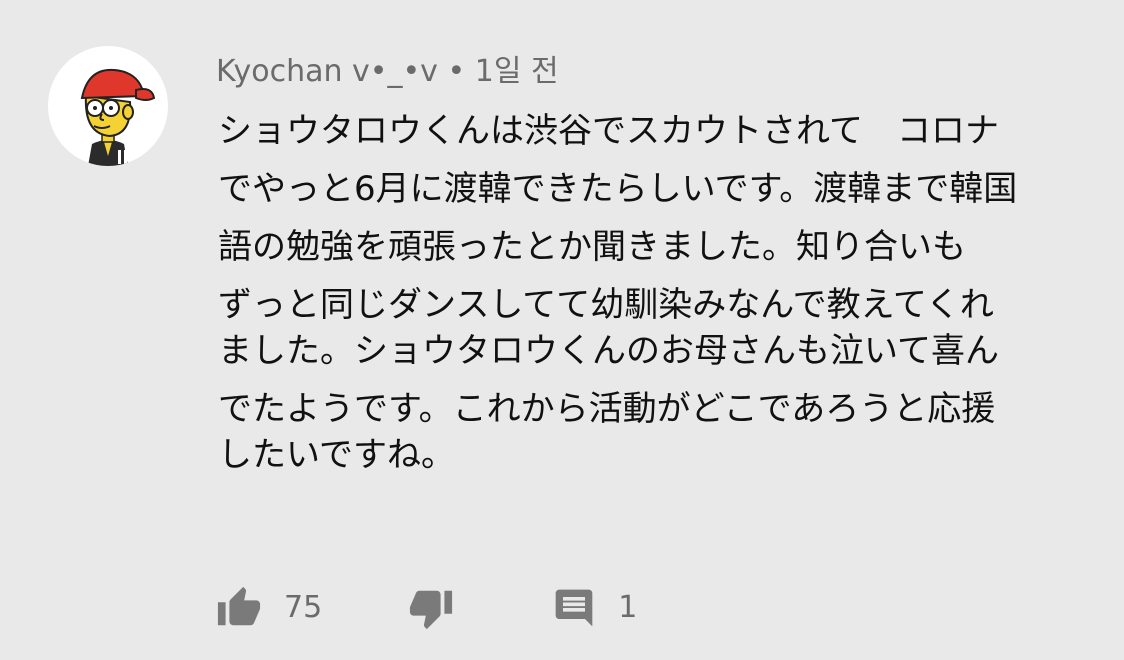 The height and width of the screenshot is (660, 1124). Describe the element at coordinates (303, 607) in the screenshot. I see `like-count: 75` at that location.